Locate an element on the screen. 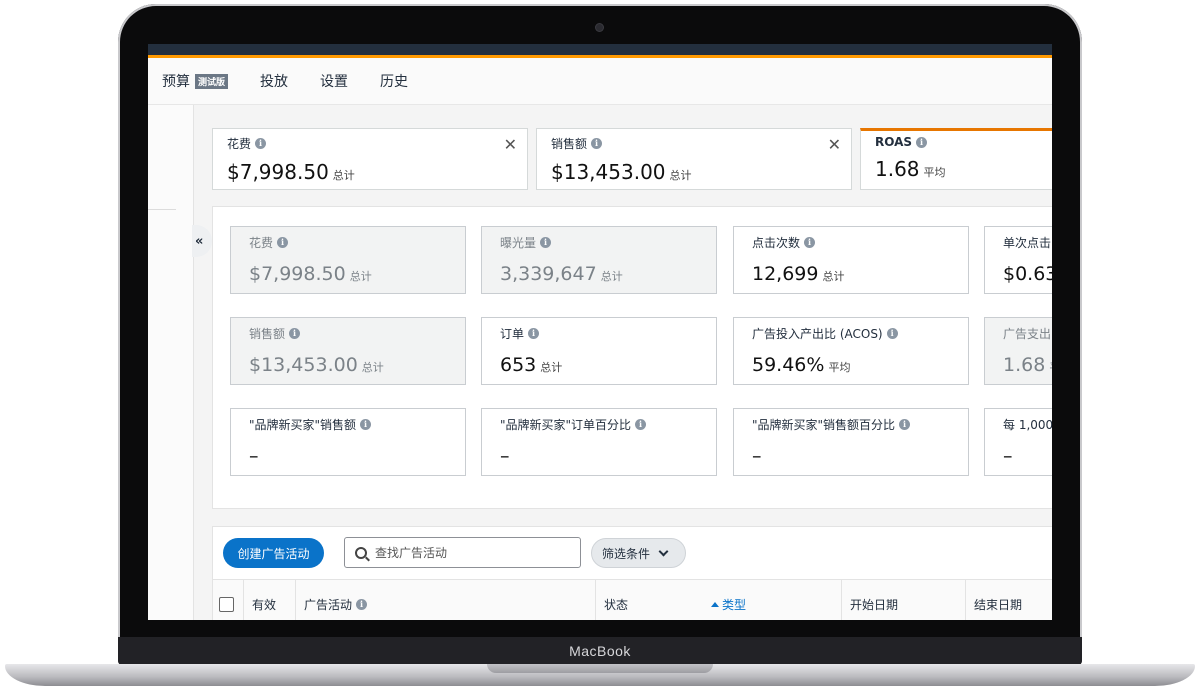 The image size is (1200, 689). metric-card-cpc: 单次点击 $0.63 is located at coordinates (1018, 260).